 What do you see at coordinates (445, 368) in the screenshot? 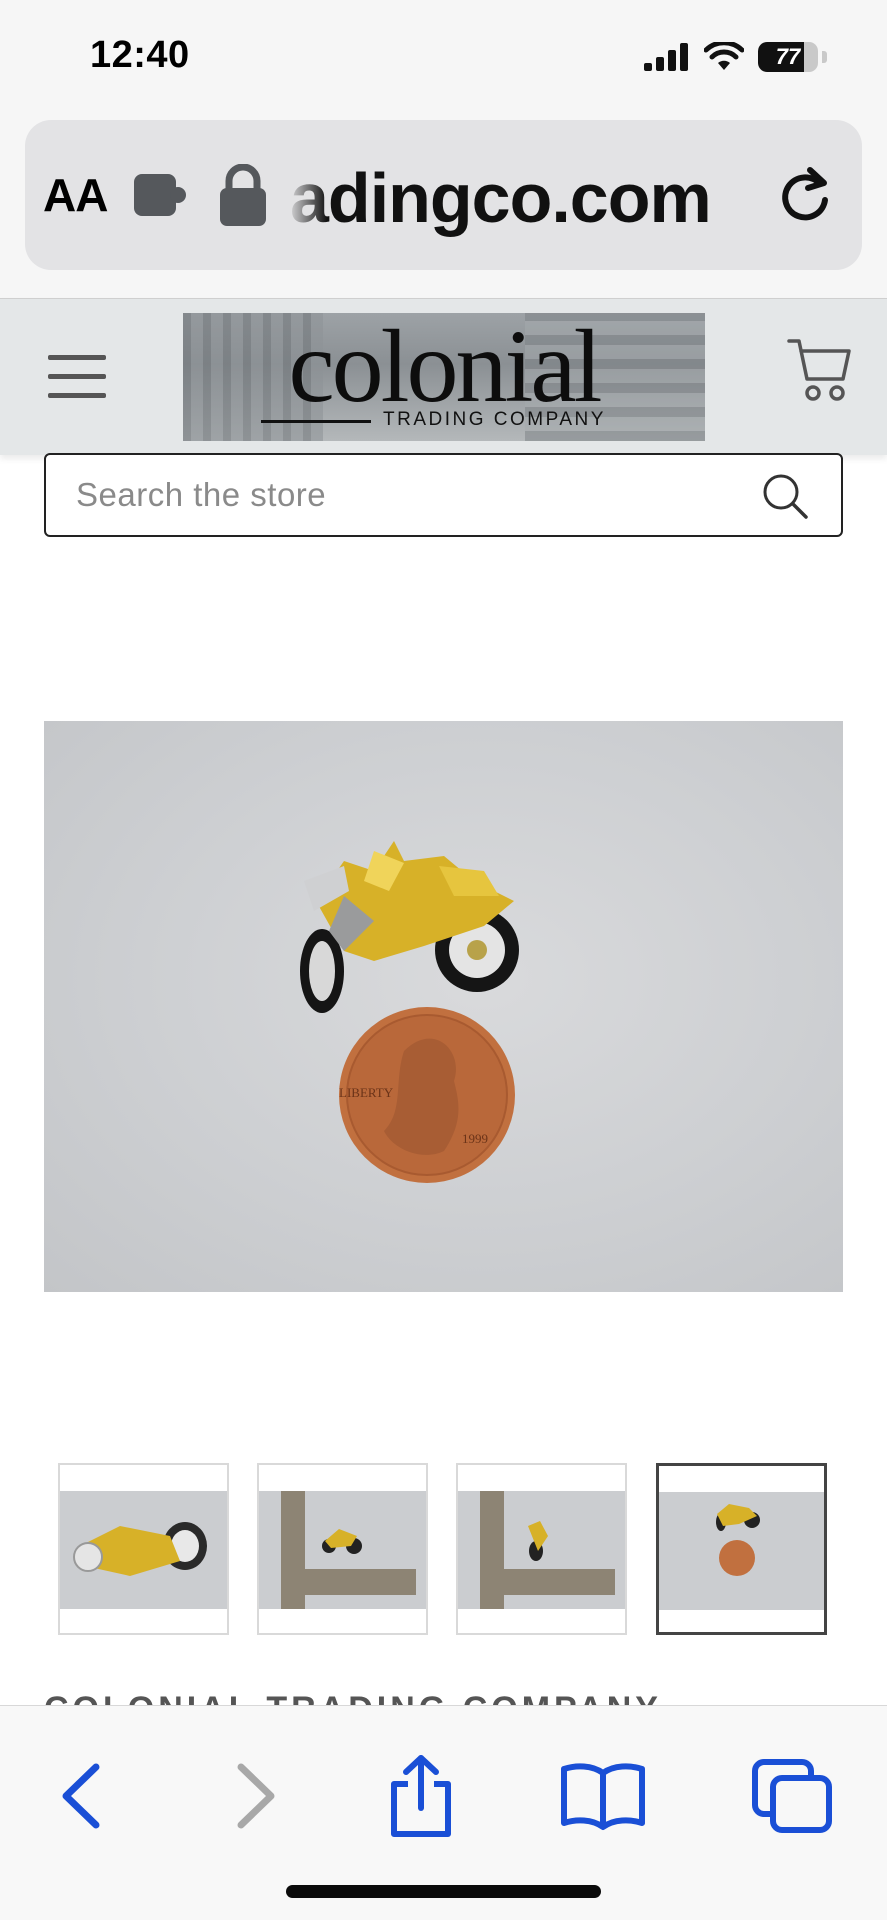
I see `logo-name: colonial` at bounding box center [445, 368].